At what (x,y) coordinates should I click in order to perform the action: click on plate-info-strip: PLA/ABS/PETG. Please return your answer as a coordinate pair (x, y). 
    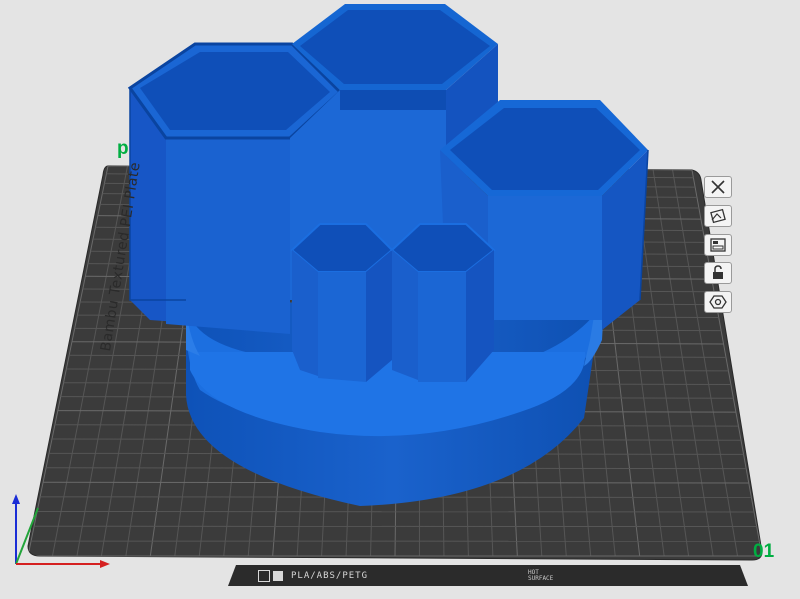
    Looking at the image, I should click on (491, 576).